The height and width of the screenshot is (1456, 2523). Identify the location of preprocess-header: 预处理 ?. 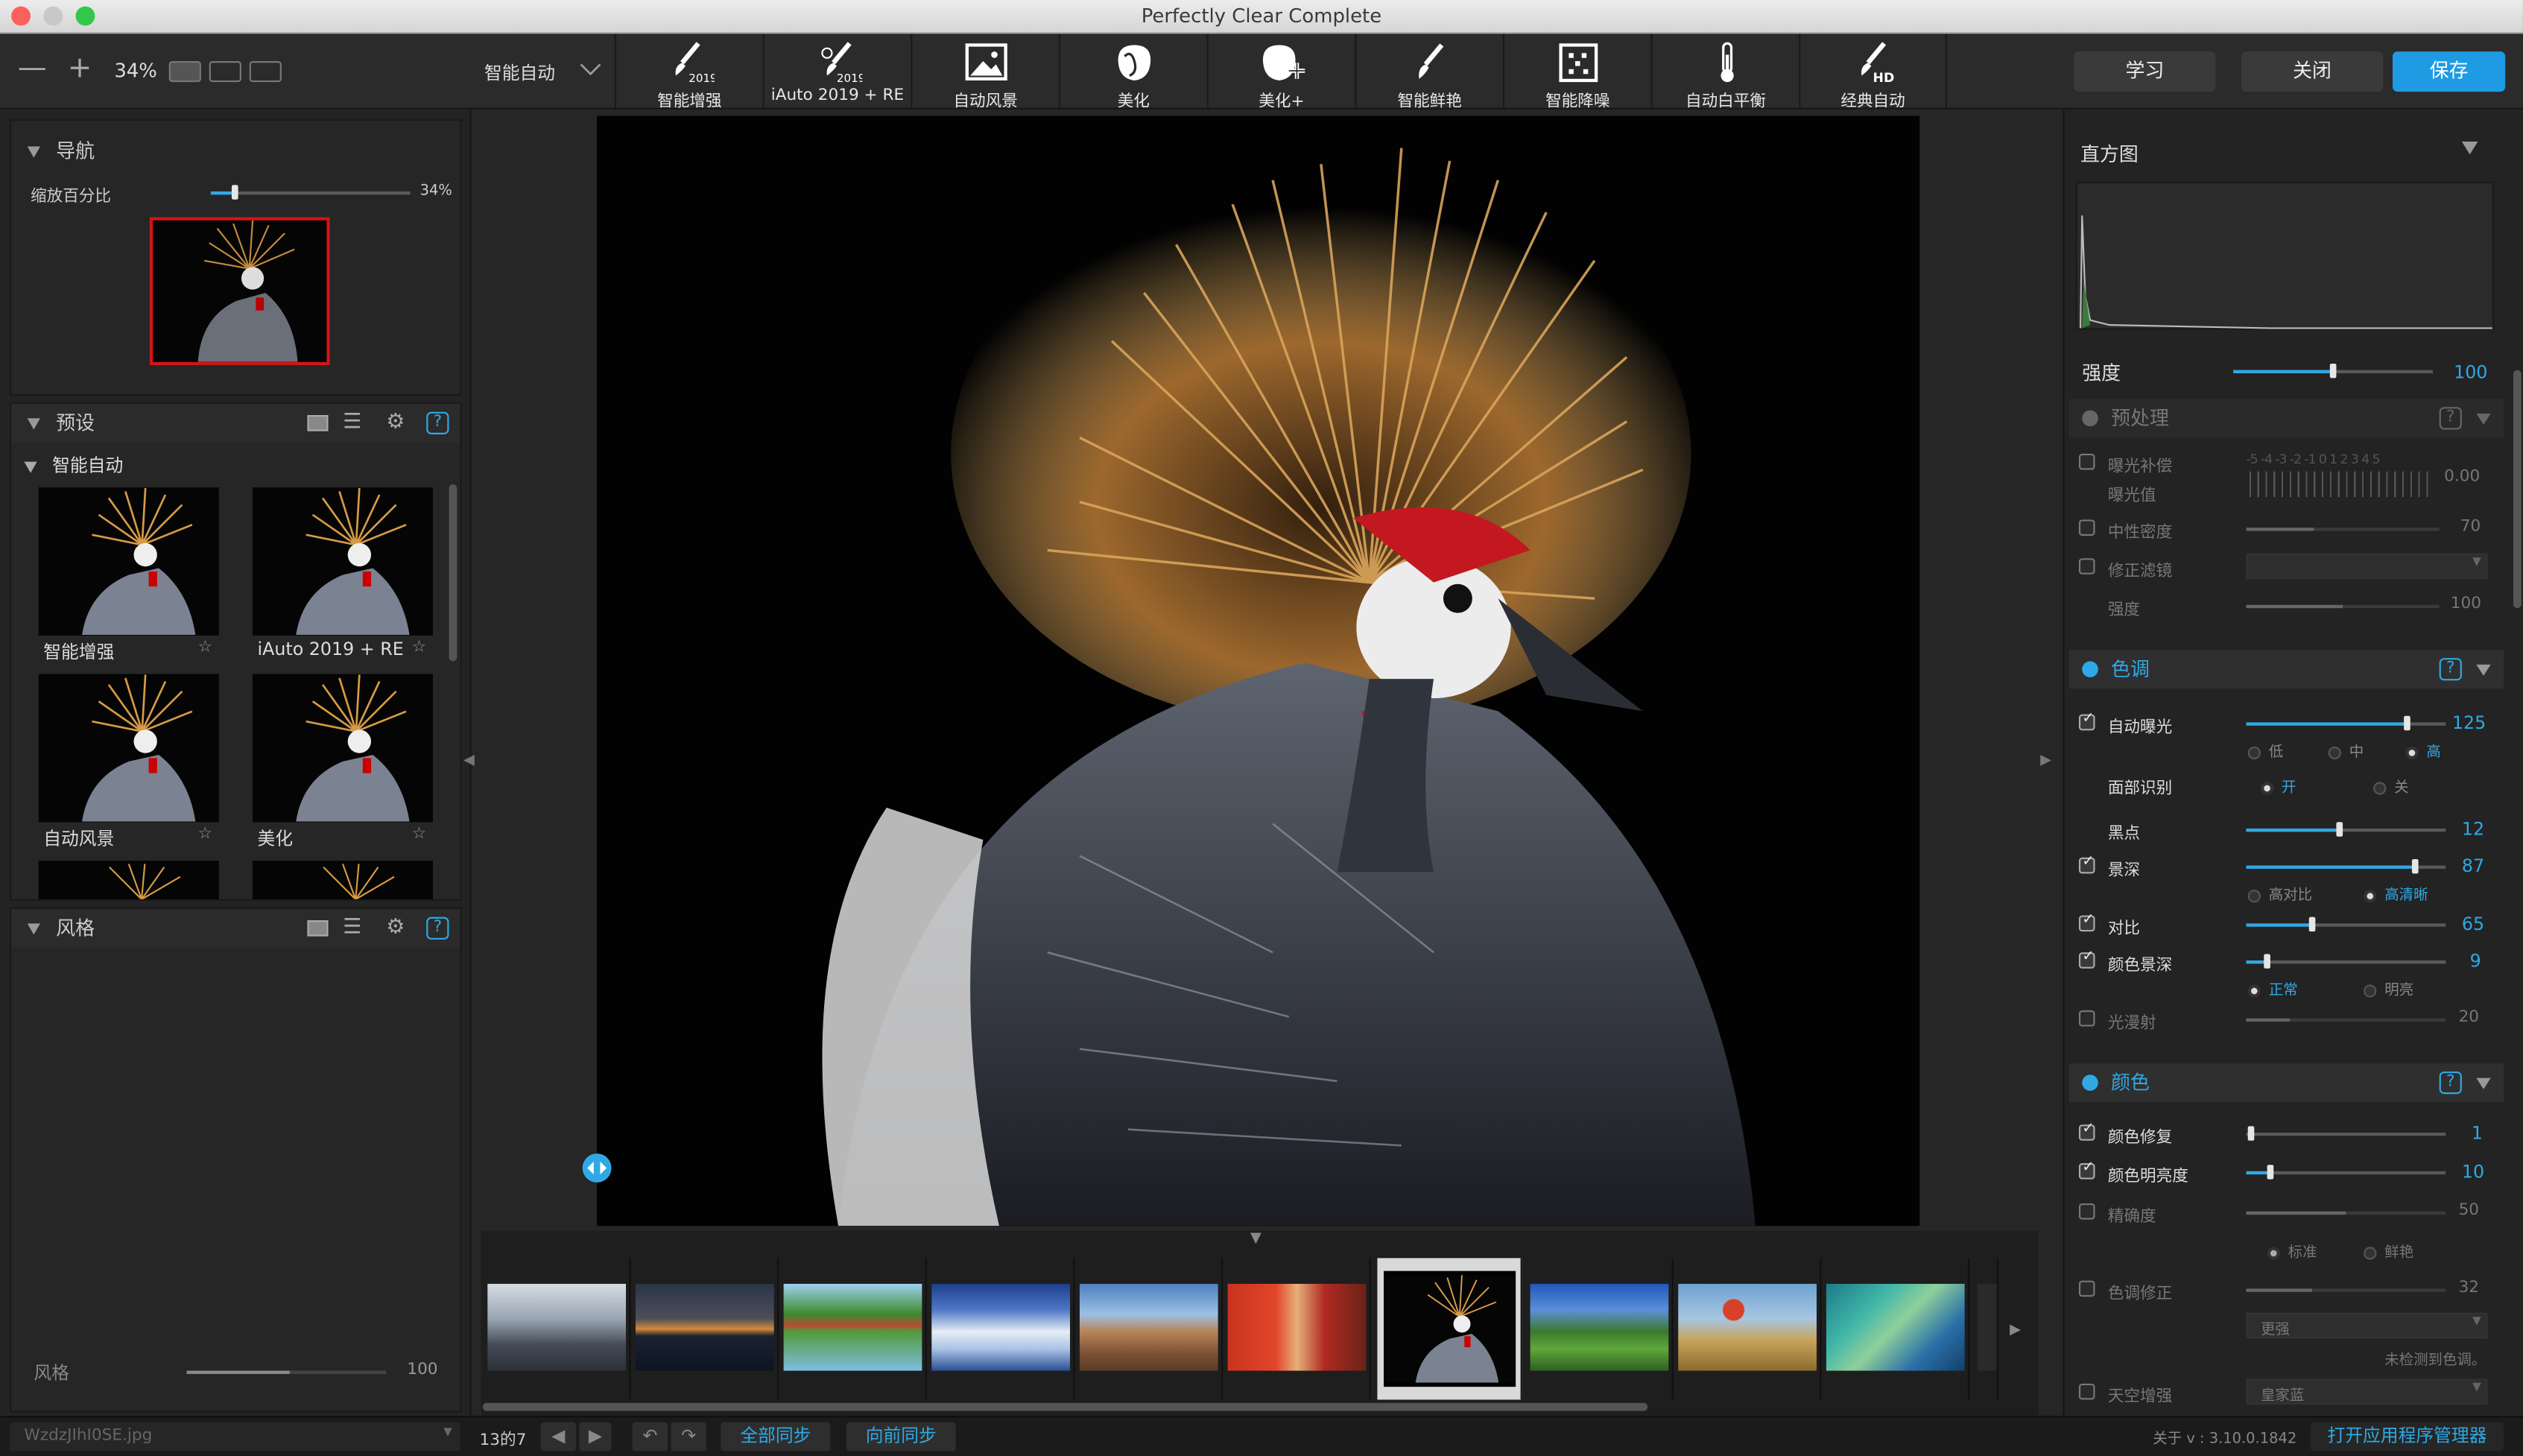
(2286, 418).